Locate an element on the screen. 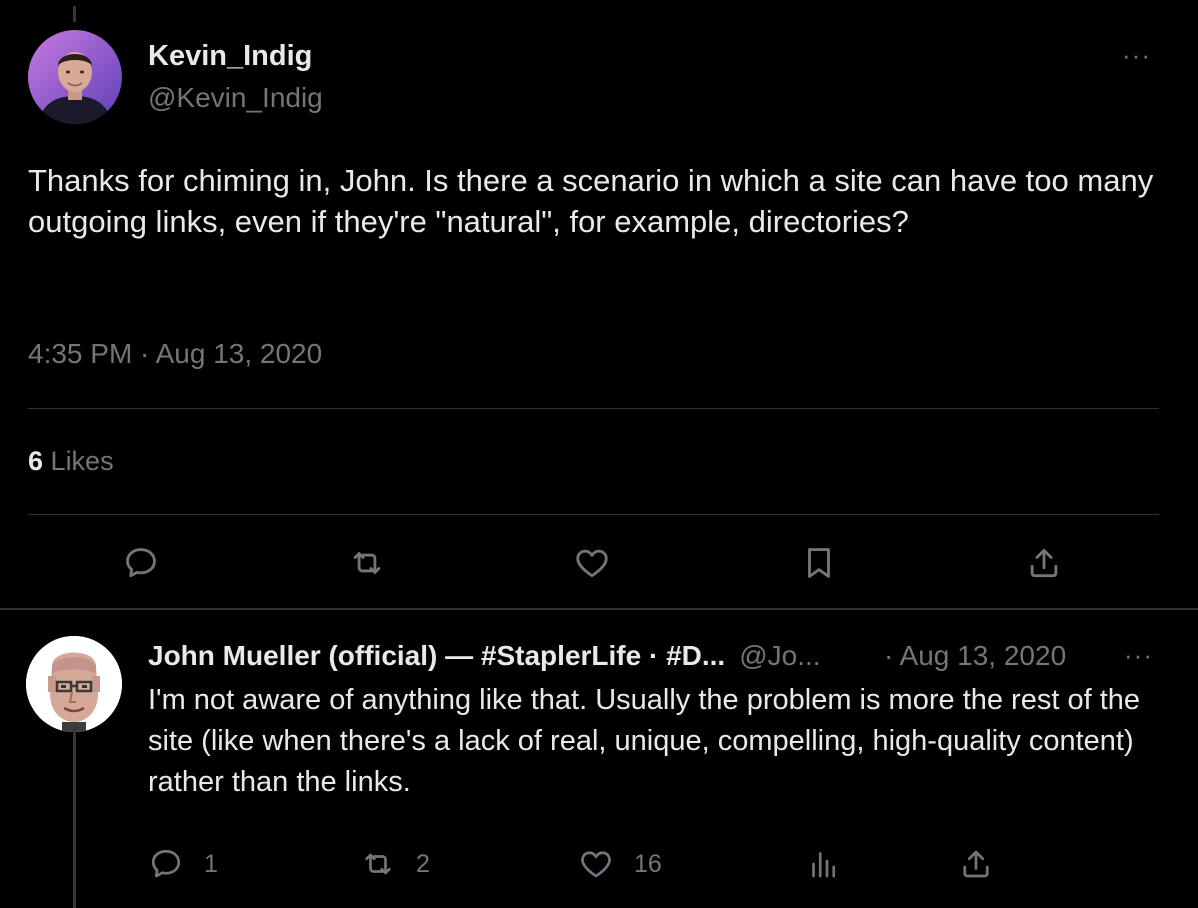 The width and height of the screenshot is (1198, 908). tweet-timestamp: 4:35 PM · Aug 13, 2020 is located at coordinates (175, 354).